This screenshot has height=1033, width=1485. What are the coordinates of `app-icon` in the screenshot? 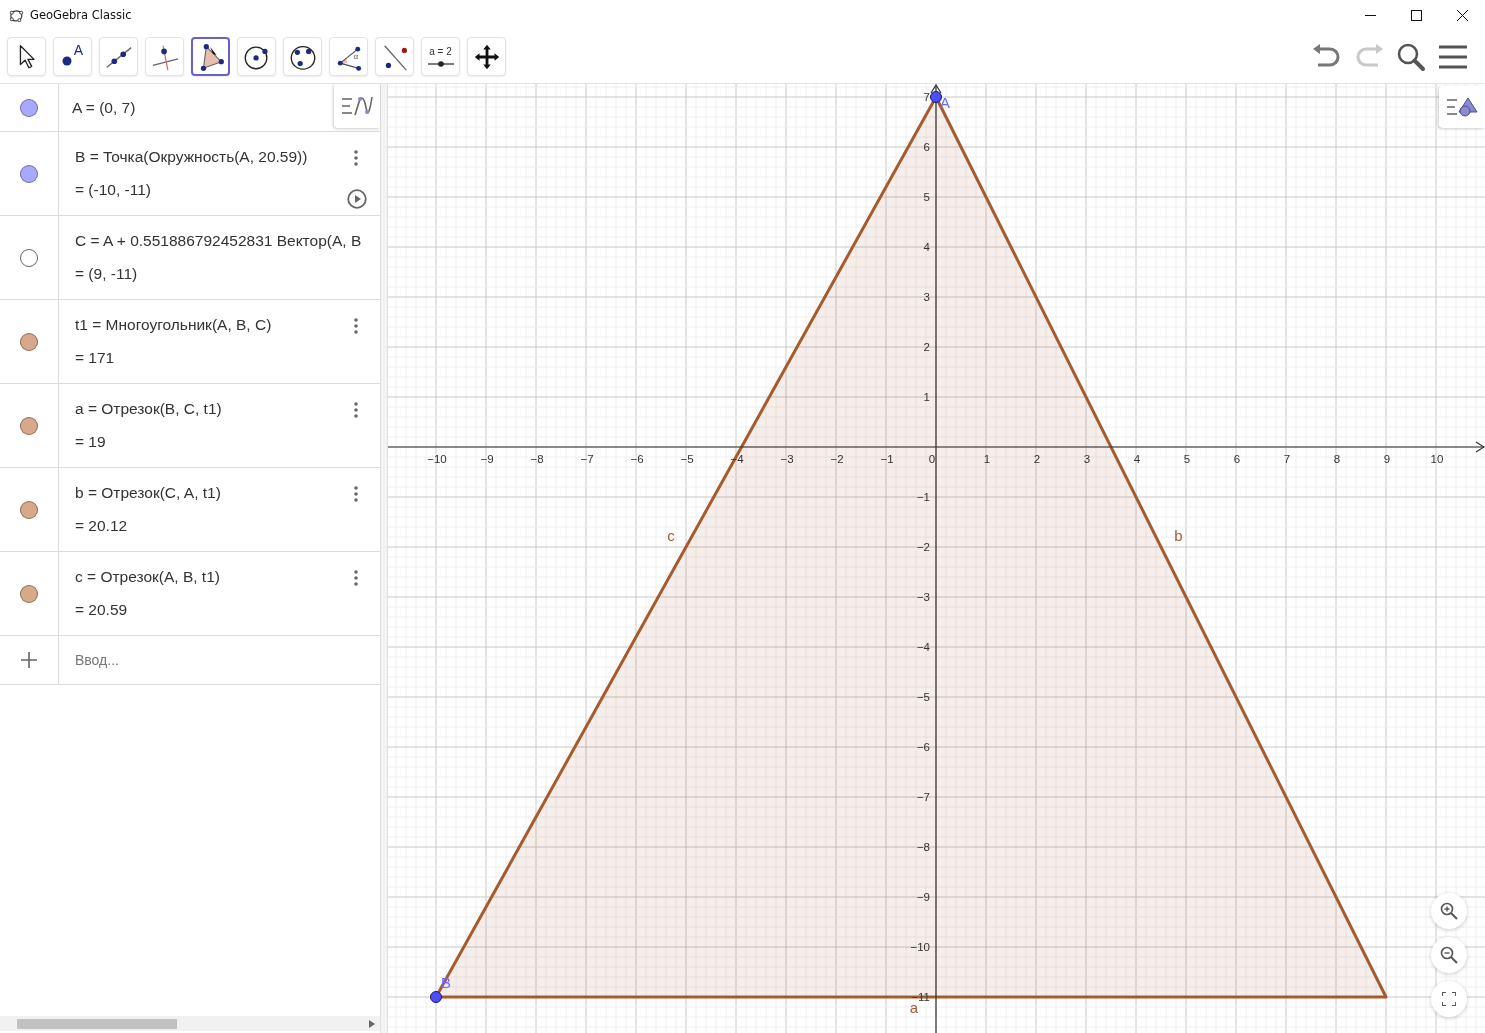 It's located at (16, 15).